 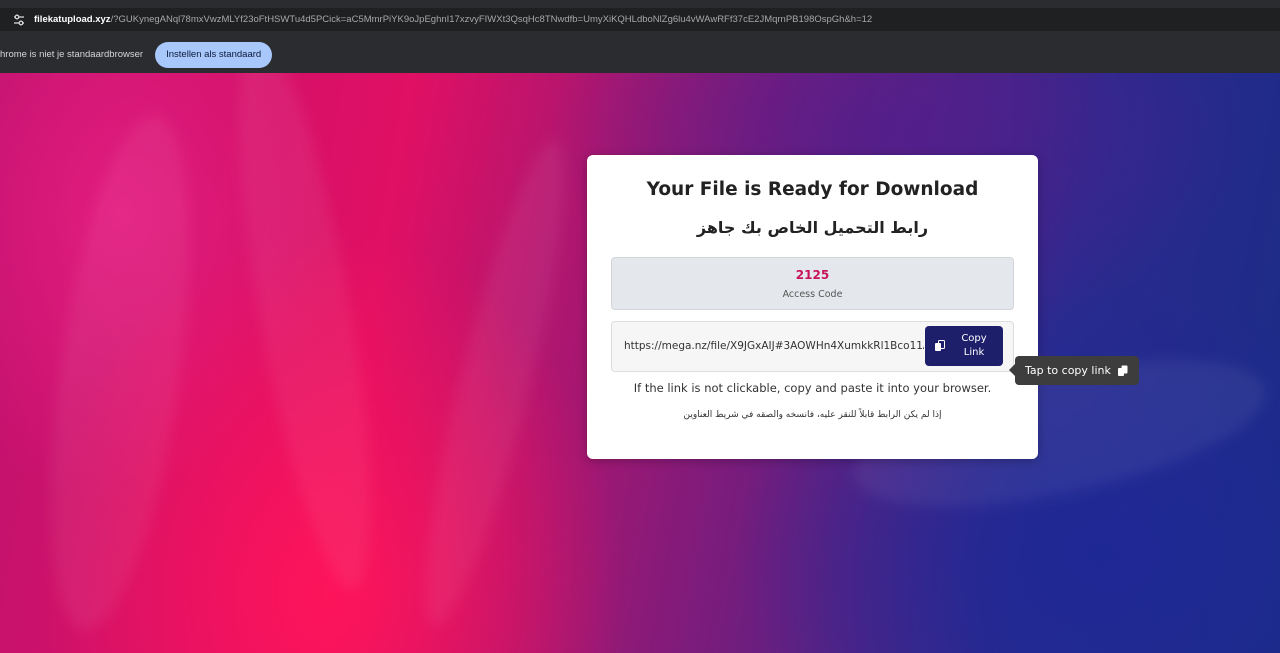 I want to click on access-code-box: 2125 Access Code, so click(x=812, y=283).